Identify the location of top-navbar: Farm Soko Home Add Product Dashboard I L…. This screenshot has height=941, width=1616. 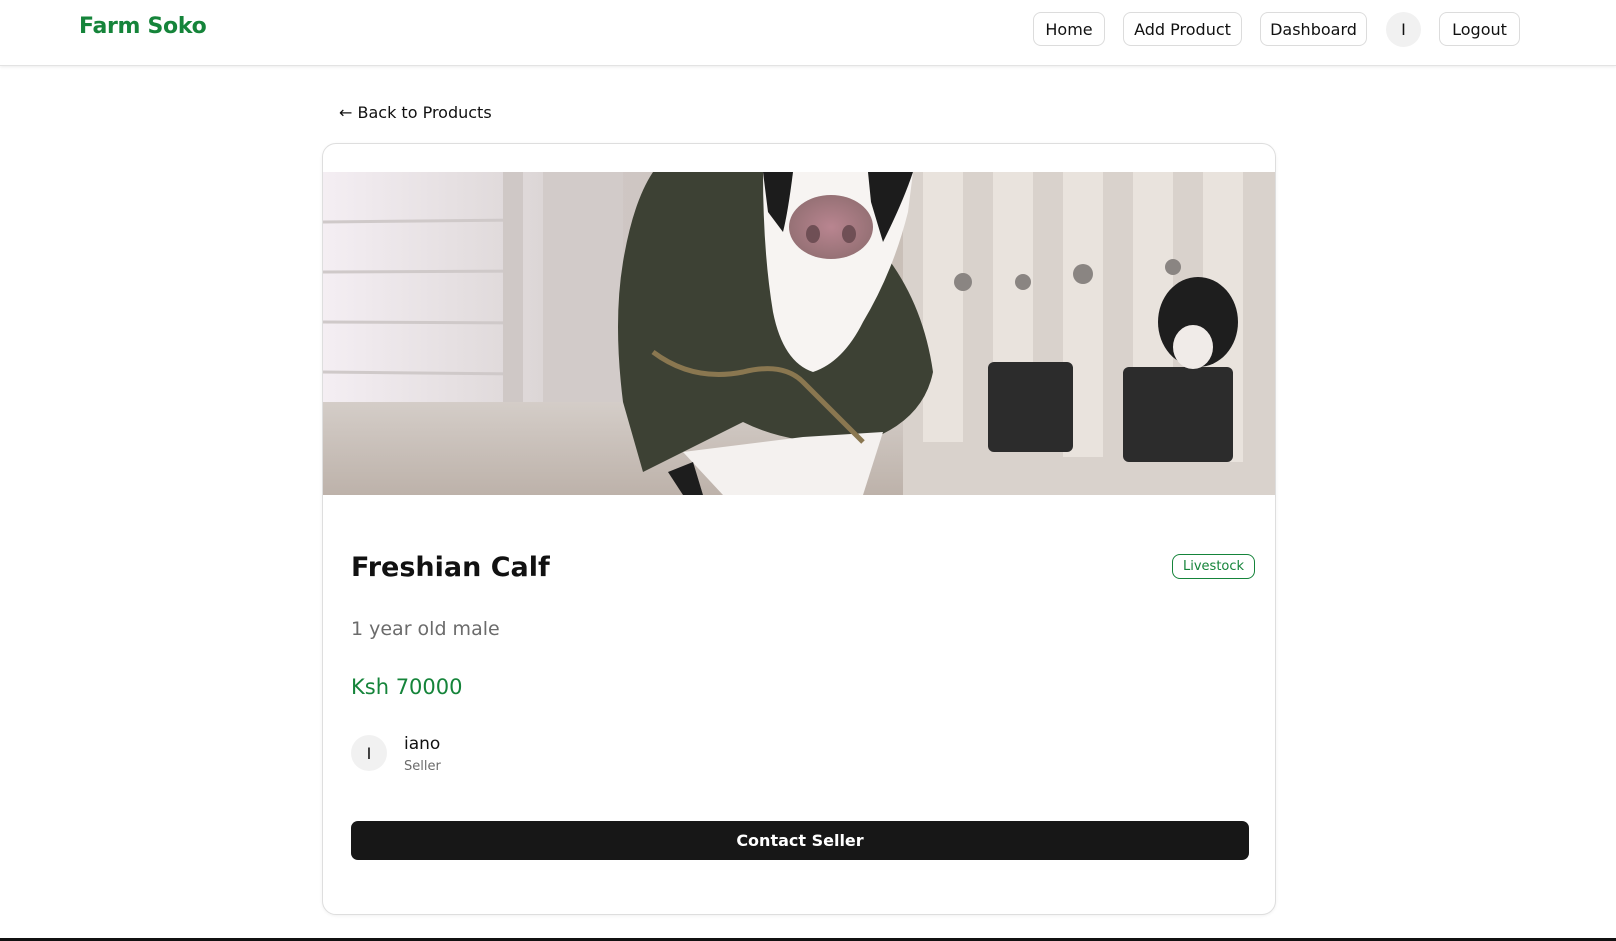
(808, 33).